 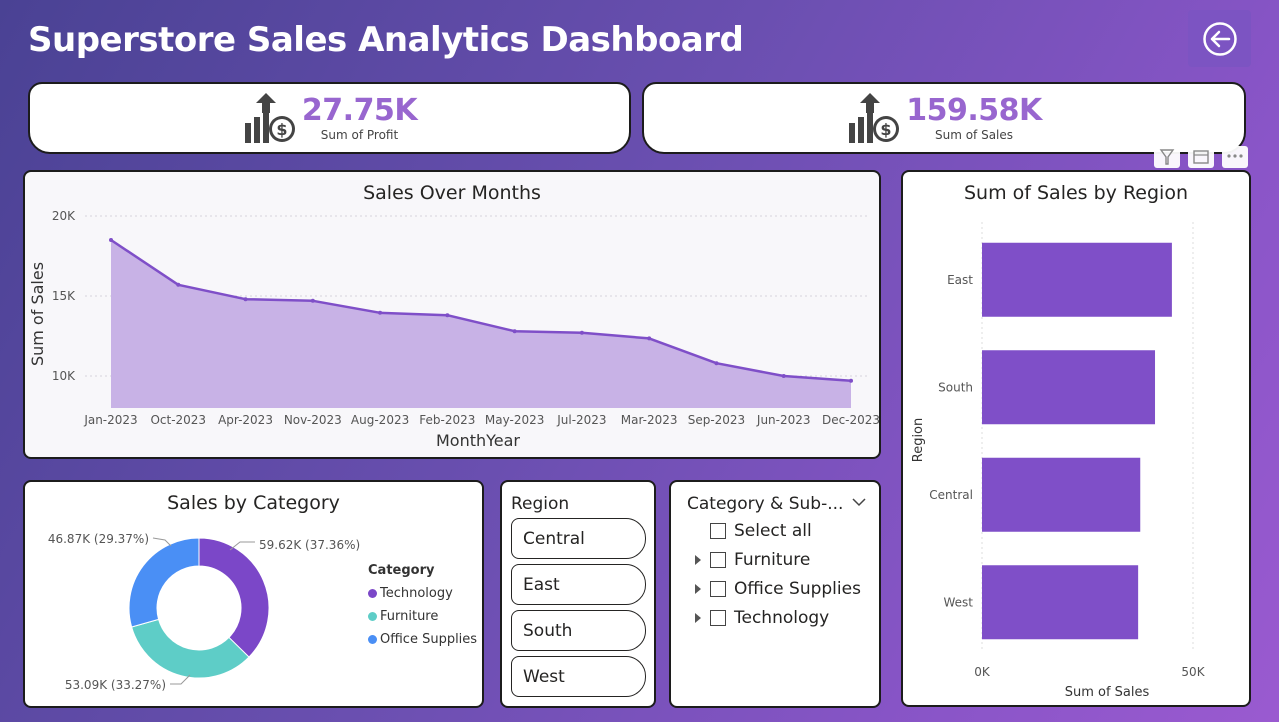 What do you see at coordinates (309, 545) in the screenshot?
I see `data-label: 59.62K (37.36%)` at bounding box center [309, 545].